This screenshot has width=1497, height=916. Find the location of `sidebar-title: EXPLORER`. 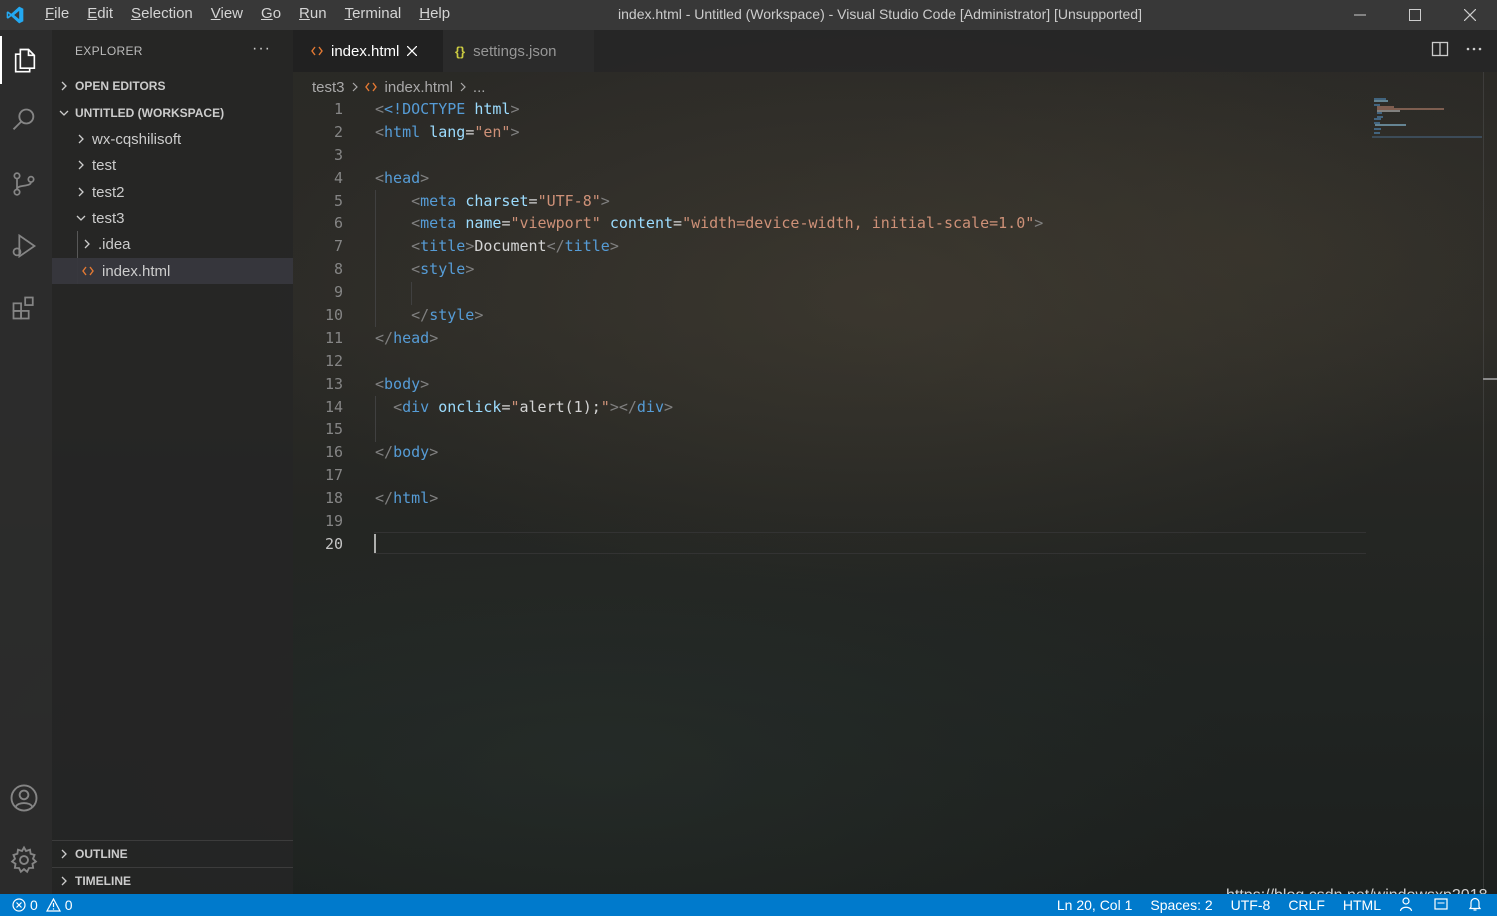

sidebar-title: EXPLORER is located at coordinates (109, 51).